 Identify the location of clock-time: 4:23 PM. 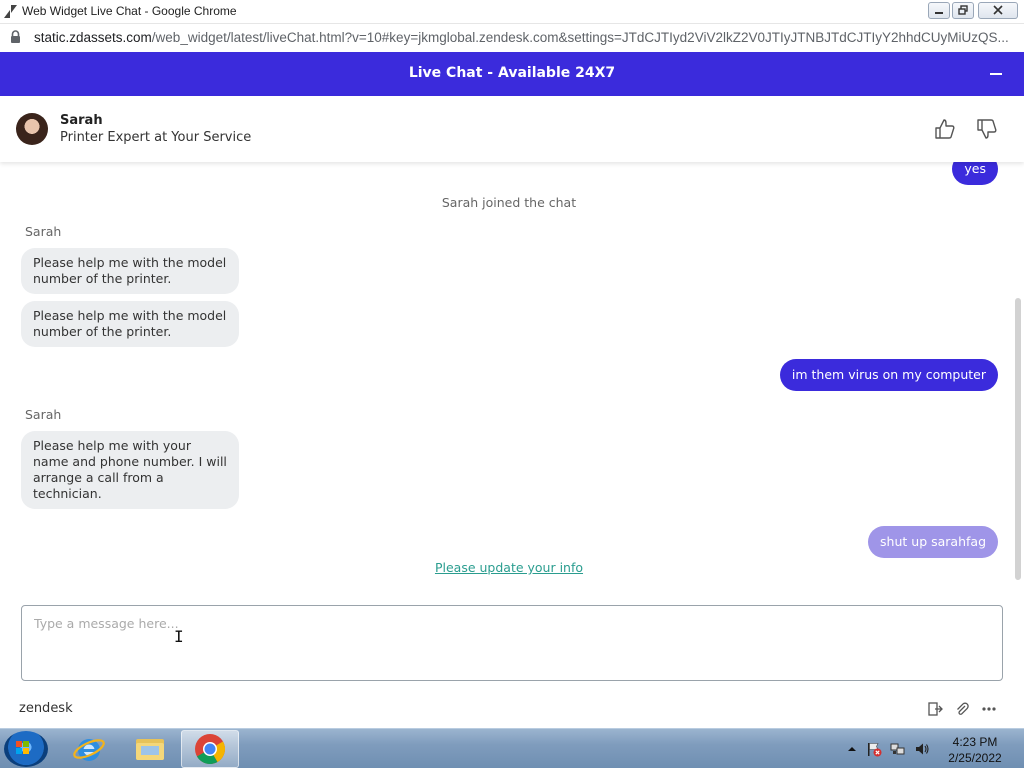
(975, 742).